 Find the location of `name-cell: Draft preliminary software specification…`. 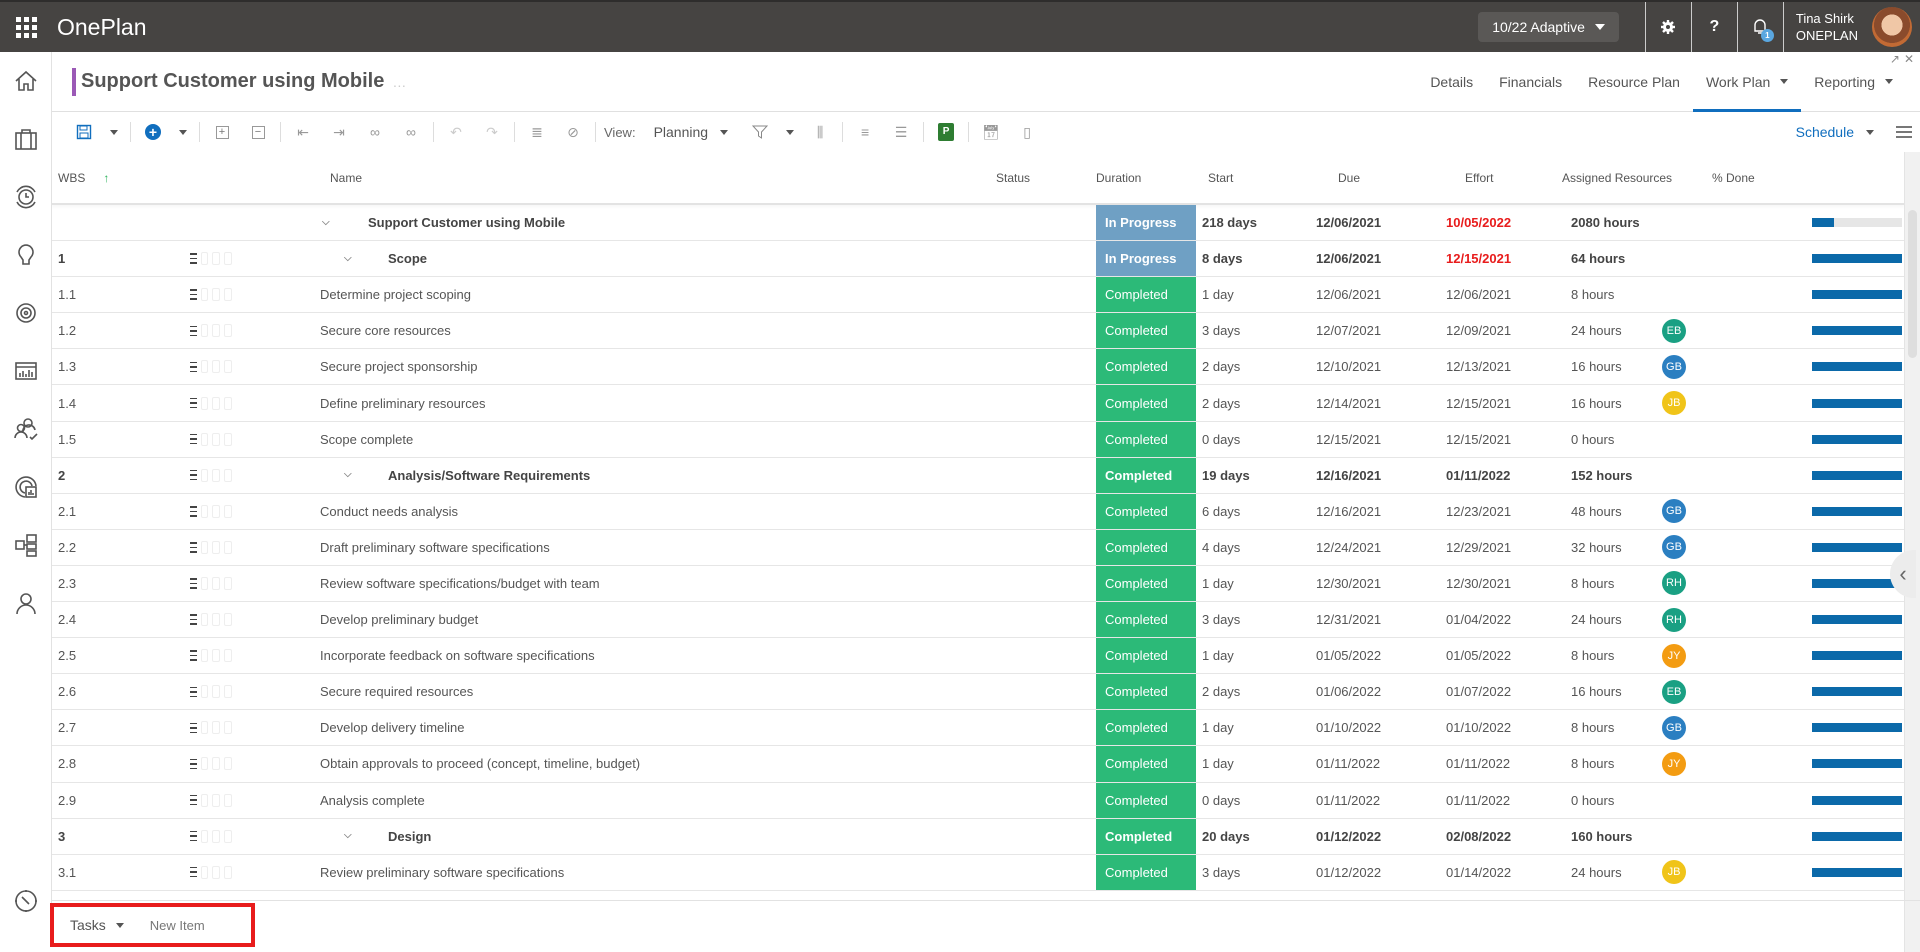

name-cell: Draft preliminary software specification… is located at coordinates (664, 547).